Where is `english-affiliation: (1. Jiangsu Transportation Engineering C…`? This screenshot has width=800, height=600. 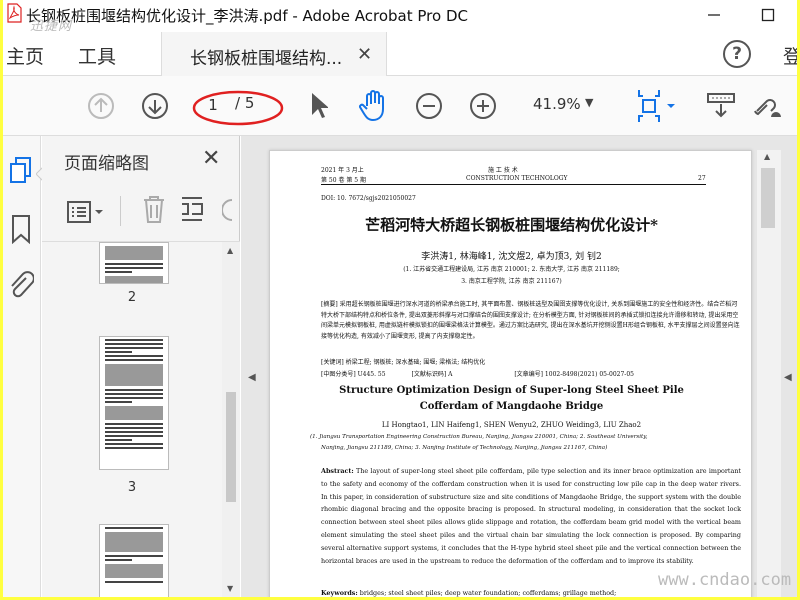 english-affiliation: (1. Jiangsu Transportation Engineering C… is located at coordinates (479, 437).